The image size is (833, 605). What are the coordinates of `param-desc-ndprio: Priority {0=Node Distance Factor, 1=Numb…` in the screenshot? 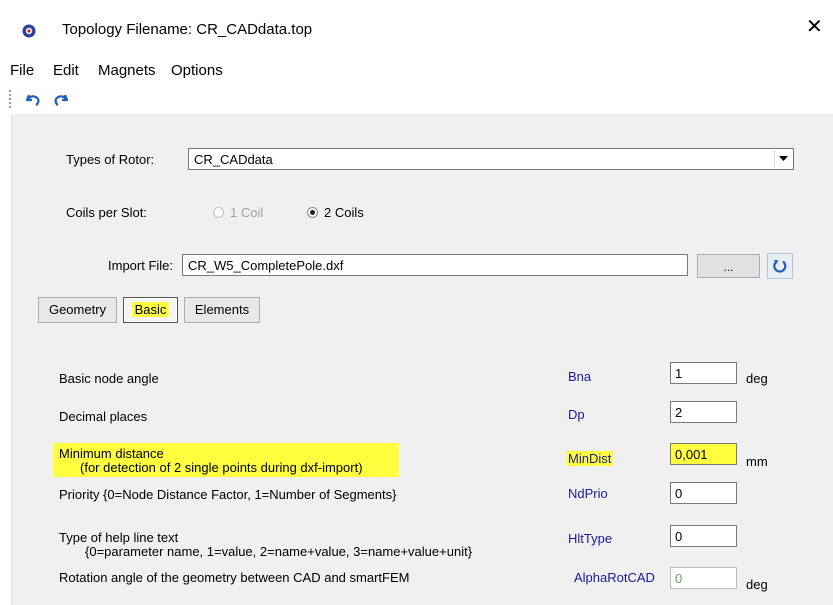 It's located at (228, 494).